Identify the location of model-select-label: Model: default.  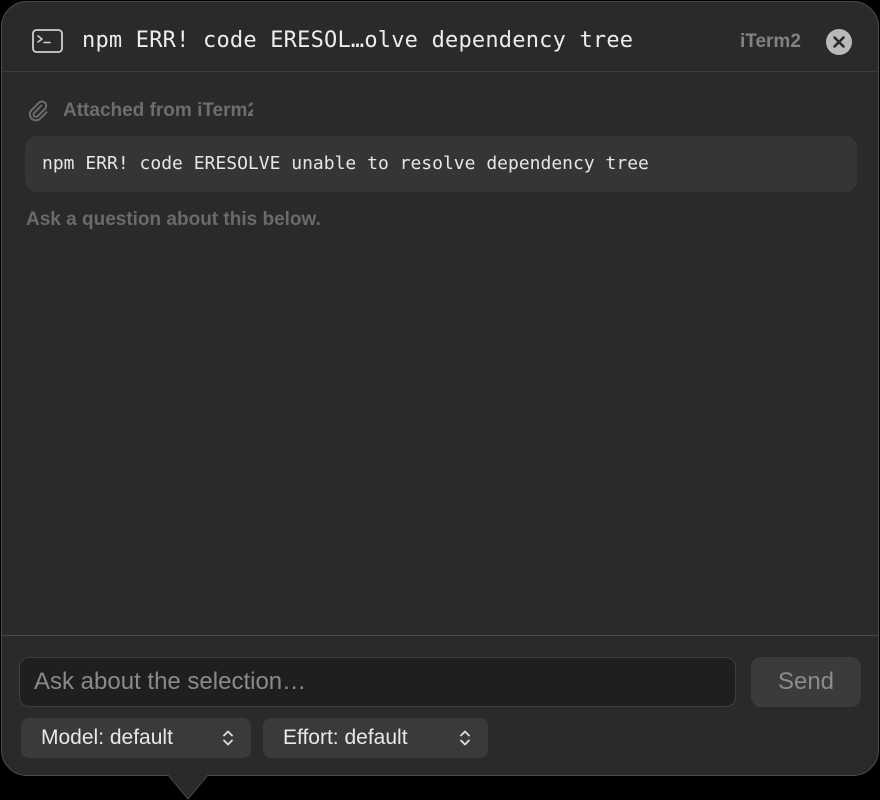
(107, 737).